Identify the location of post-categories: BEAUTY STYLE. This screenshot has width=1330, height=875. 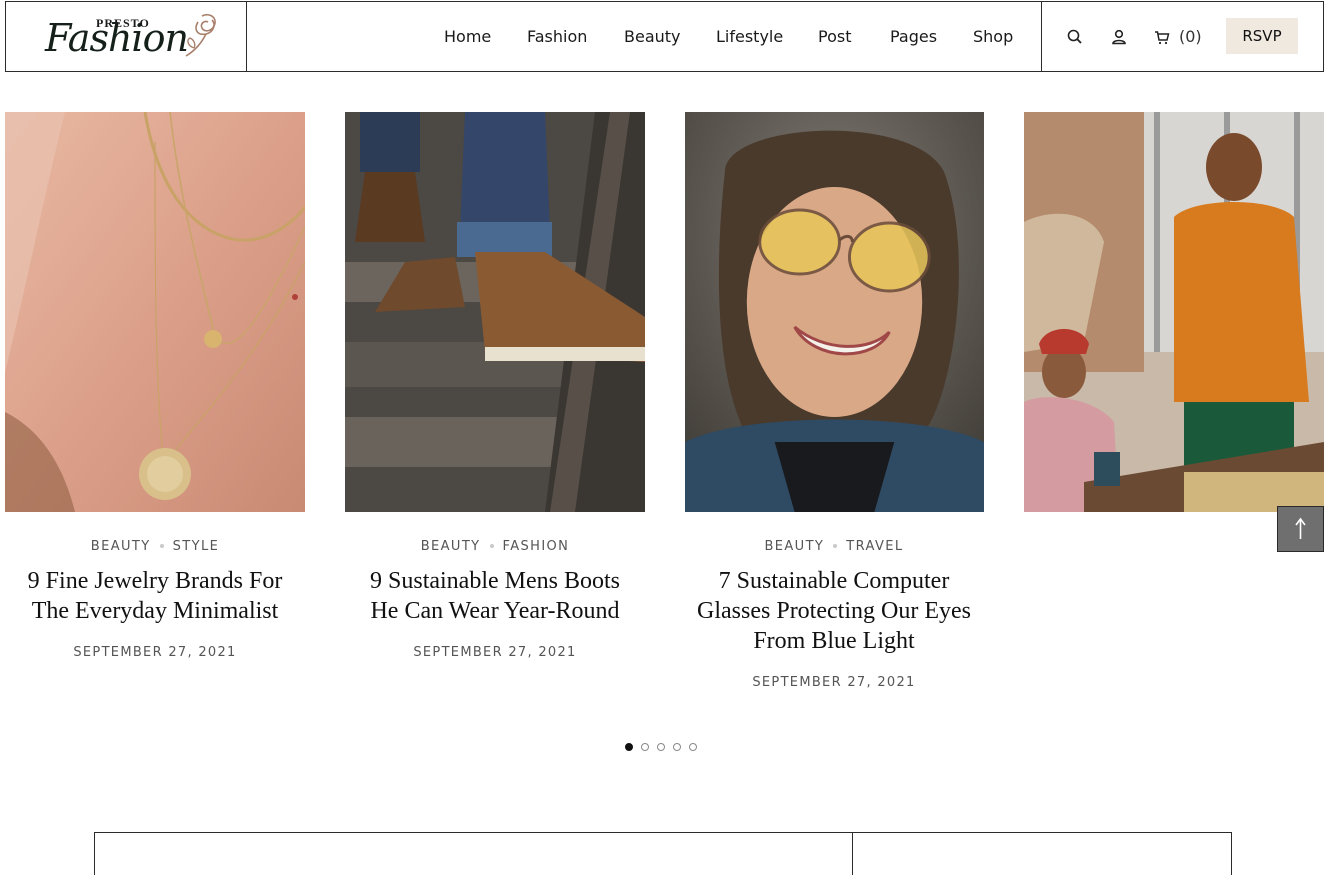
(155, 546).